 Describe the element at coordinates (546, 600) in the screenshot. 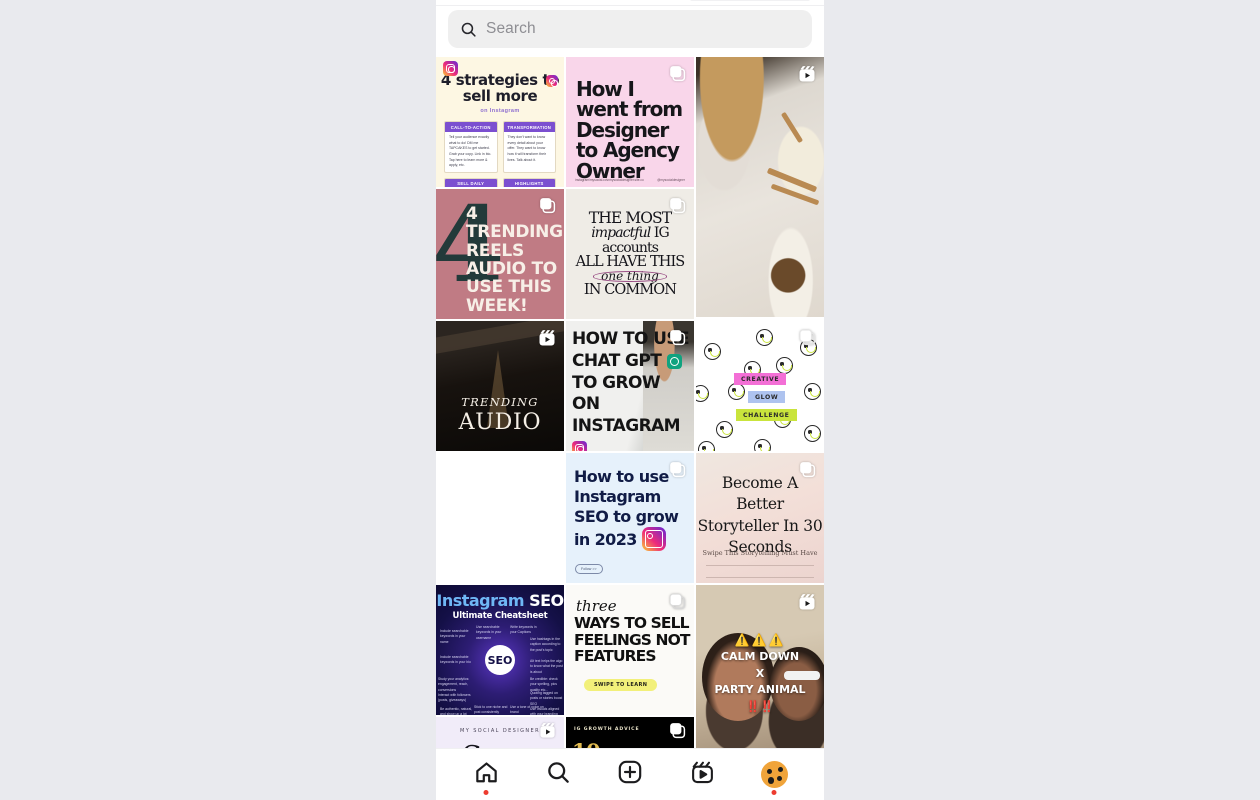

I see `title-part: SEO` at that location.